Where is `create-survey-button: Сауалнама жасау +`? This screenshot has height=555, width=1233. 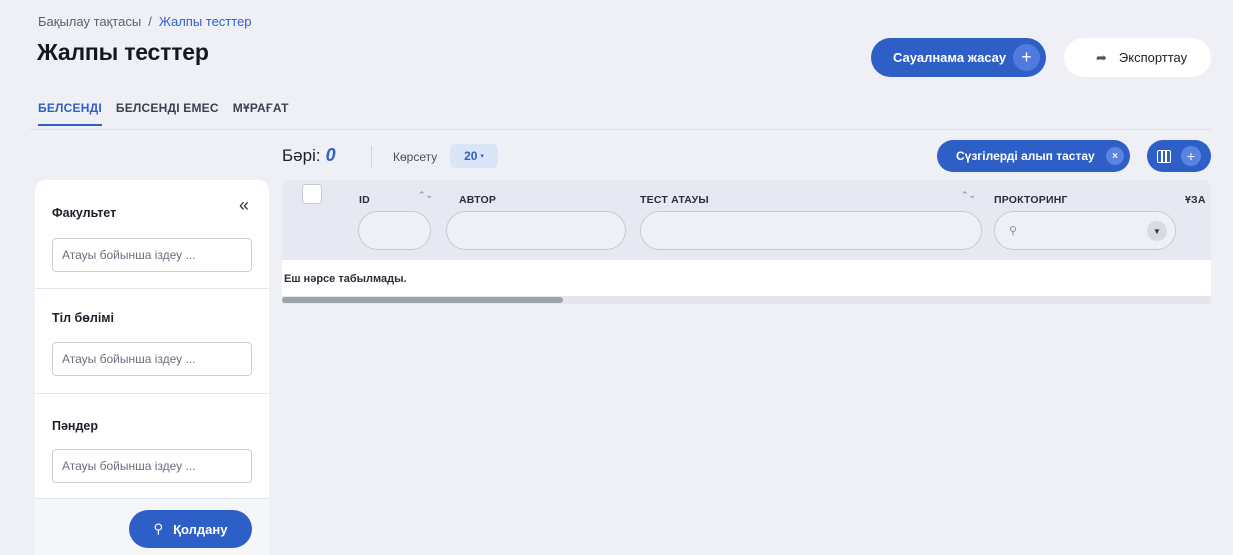
create-survey-button: Сауалнама жасау + is located at coordinates (958, 57).